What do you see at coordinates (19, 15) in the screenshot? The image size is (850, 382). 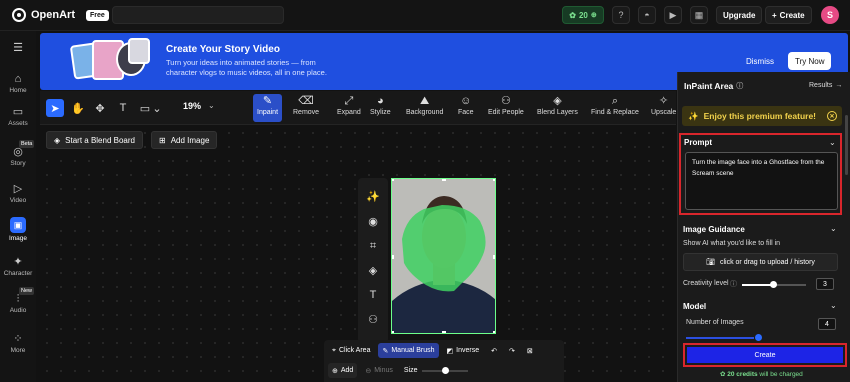 I see `openart-logo-icon` at bounding box center [19, 15].